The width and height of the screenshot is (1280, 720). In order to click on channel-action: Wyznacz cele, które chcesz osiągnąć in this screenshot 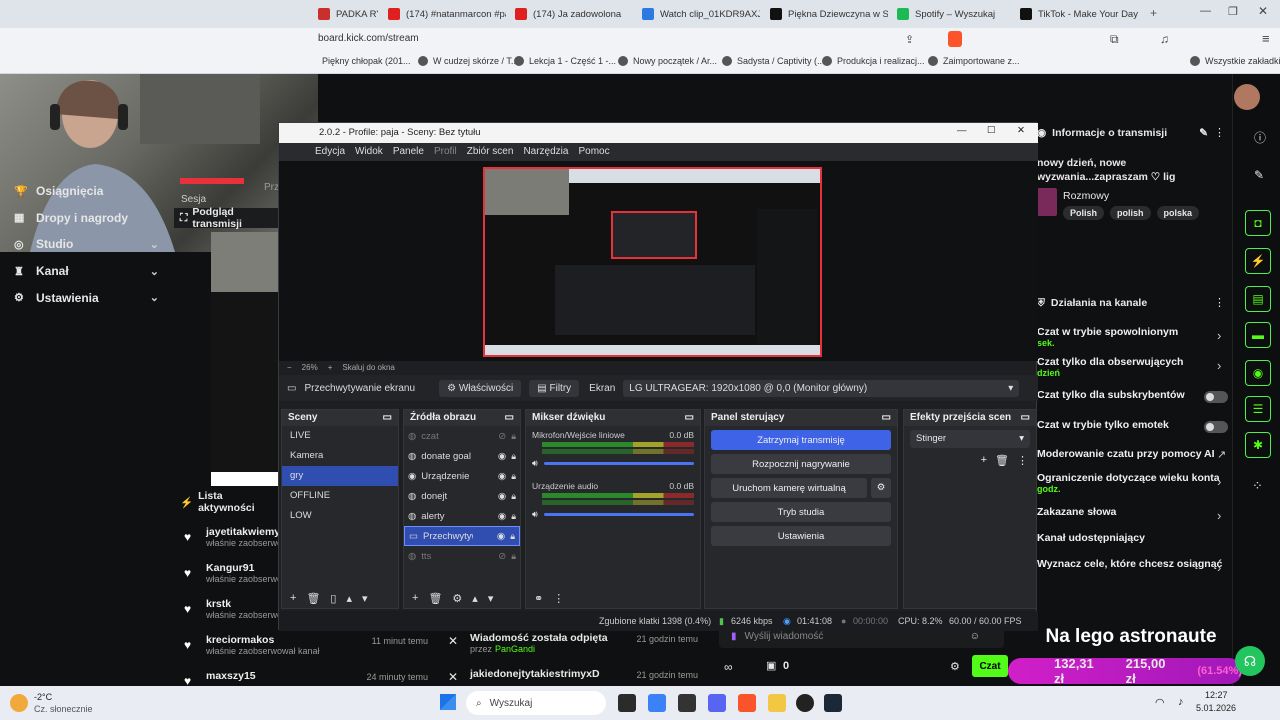, I will do `click(1134, 564)`.